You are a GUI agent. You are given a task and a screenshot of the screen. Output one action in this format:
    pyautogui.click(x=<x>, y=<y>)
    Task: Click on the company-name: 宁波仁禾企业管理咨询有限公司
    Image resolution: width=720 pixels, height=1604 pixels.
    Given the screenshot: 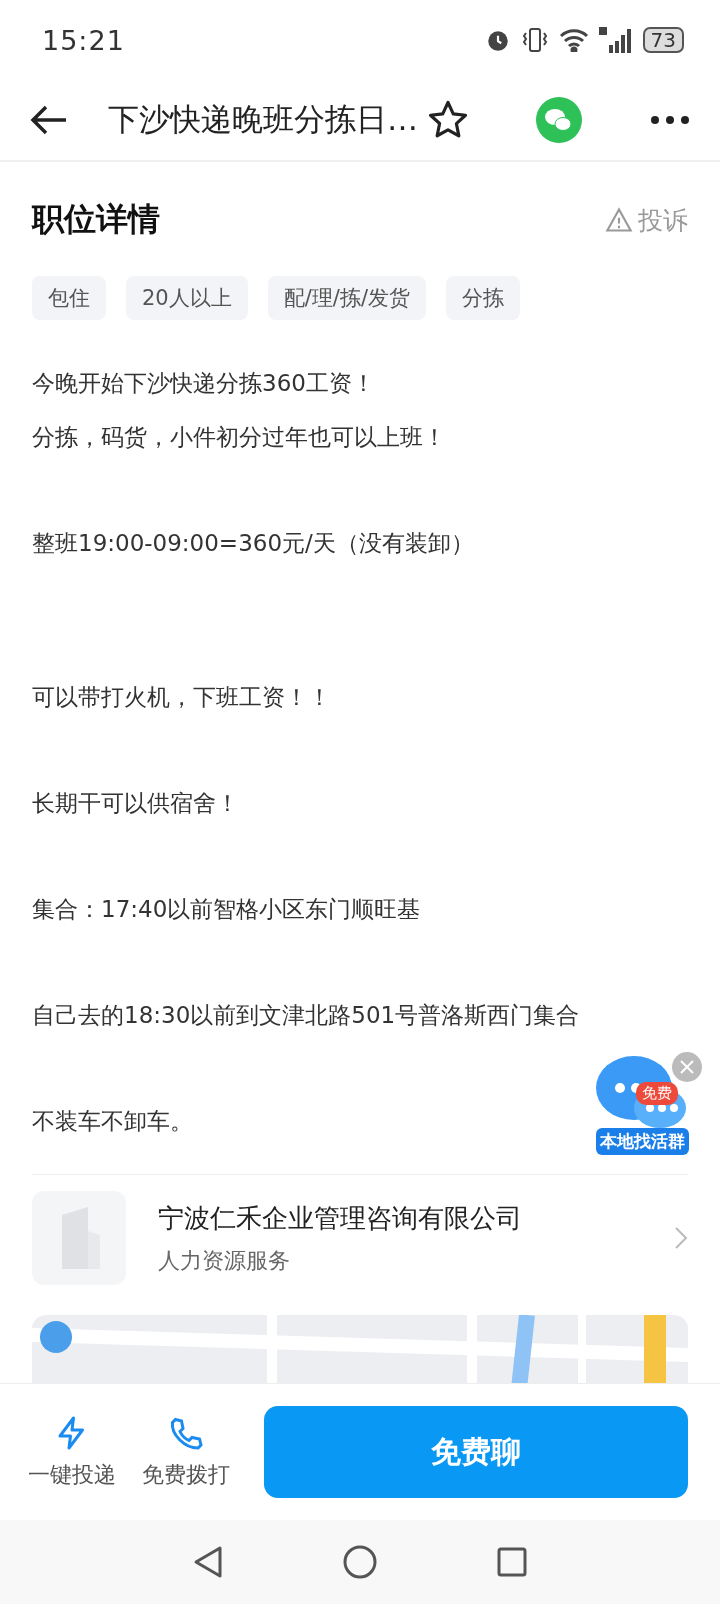 What is the action you would take?
    pyautogui.click(x=400, y=1218)
    